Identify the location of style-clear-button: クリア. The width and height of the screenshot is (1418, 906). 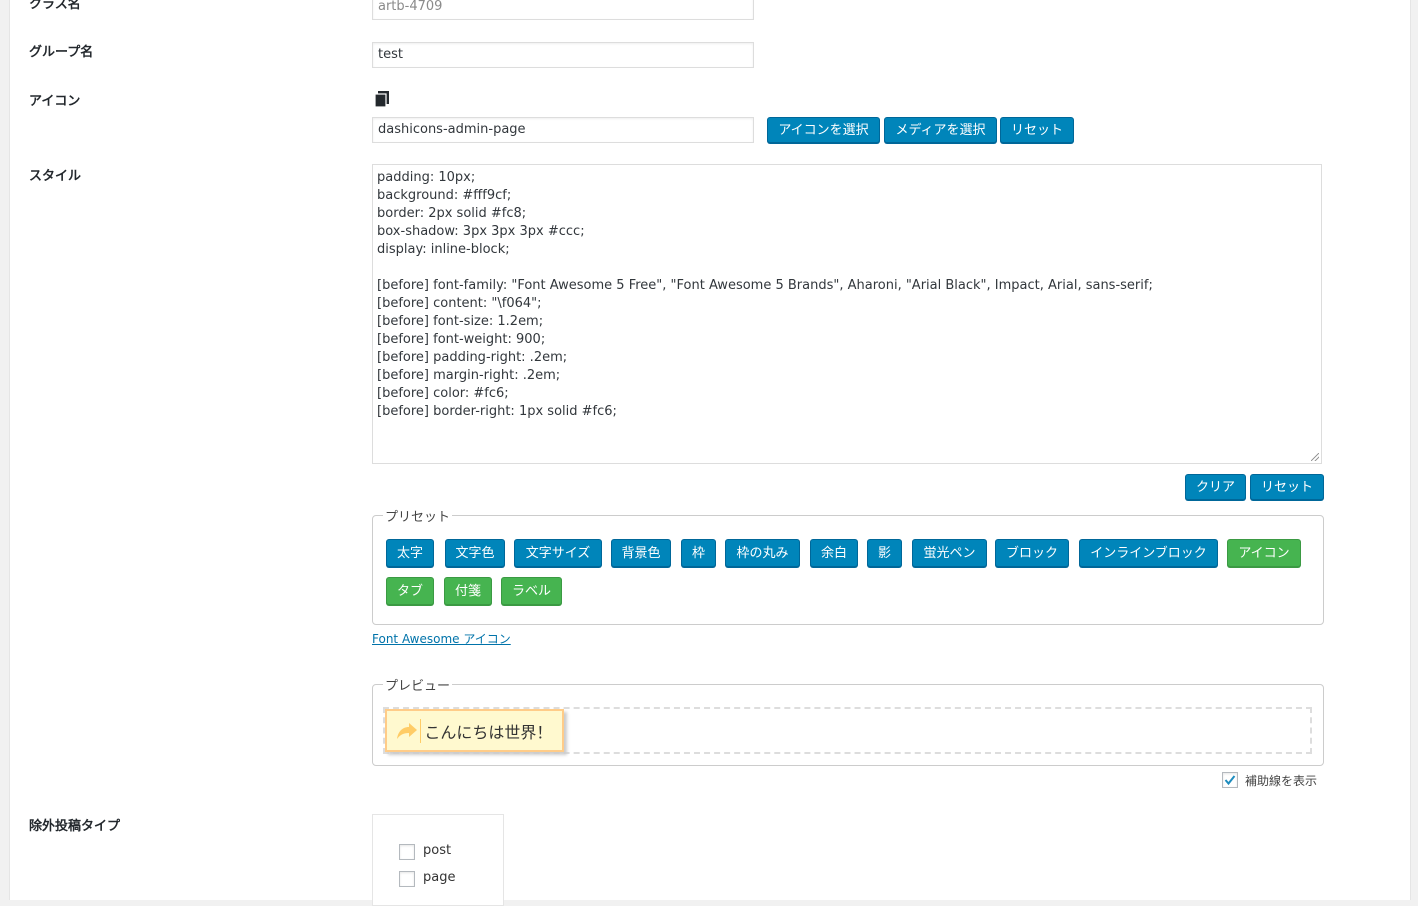
(1215, 487).